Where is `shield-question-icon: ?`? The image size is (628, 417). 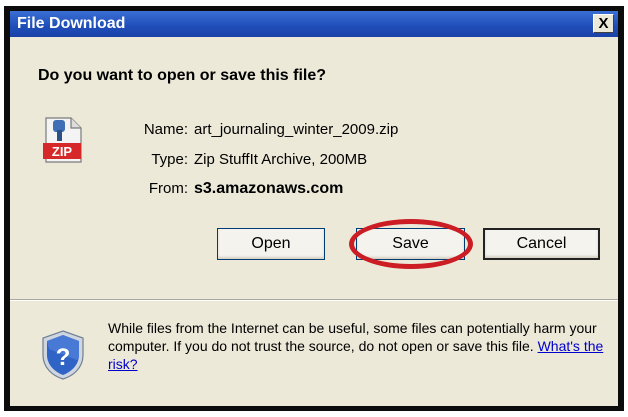
shield-question-icon: ? is located at coordinates (63, 355).